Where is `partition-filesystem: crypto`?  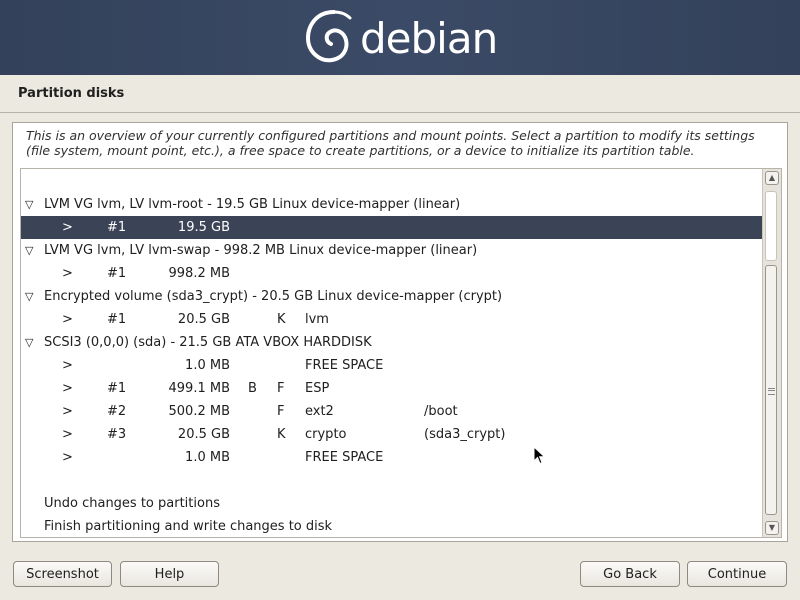
partition-filesystem: crypto is located at coordinates (326, 434).